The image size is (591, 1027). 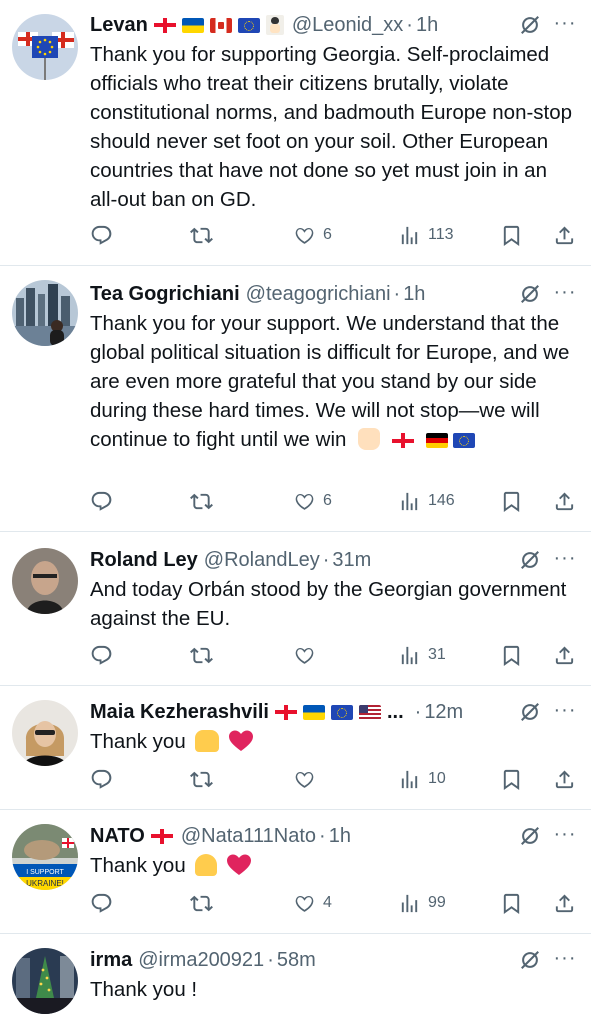 What do you see at coordinates (207, 741) in the screenshot?
I see `raising-hands-emoji-icon` at bounding box center [207, 741].